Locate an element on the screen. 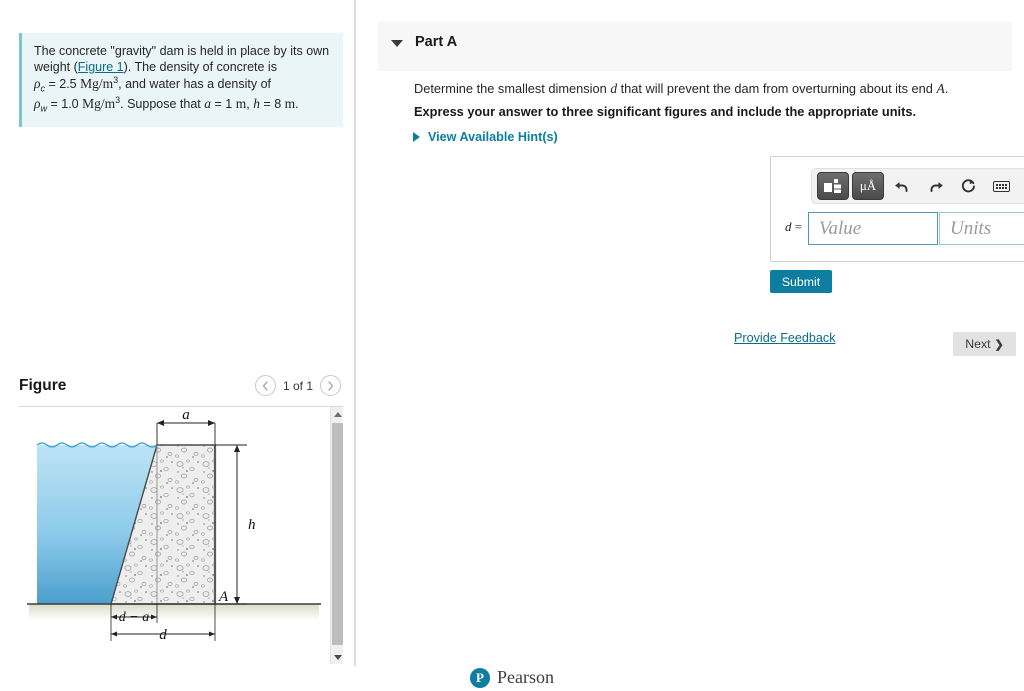 This screenshot has width=1024, height=691. caret-down-icon is located at coordinates (397, 43).